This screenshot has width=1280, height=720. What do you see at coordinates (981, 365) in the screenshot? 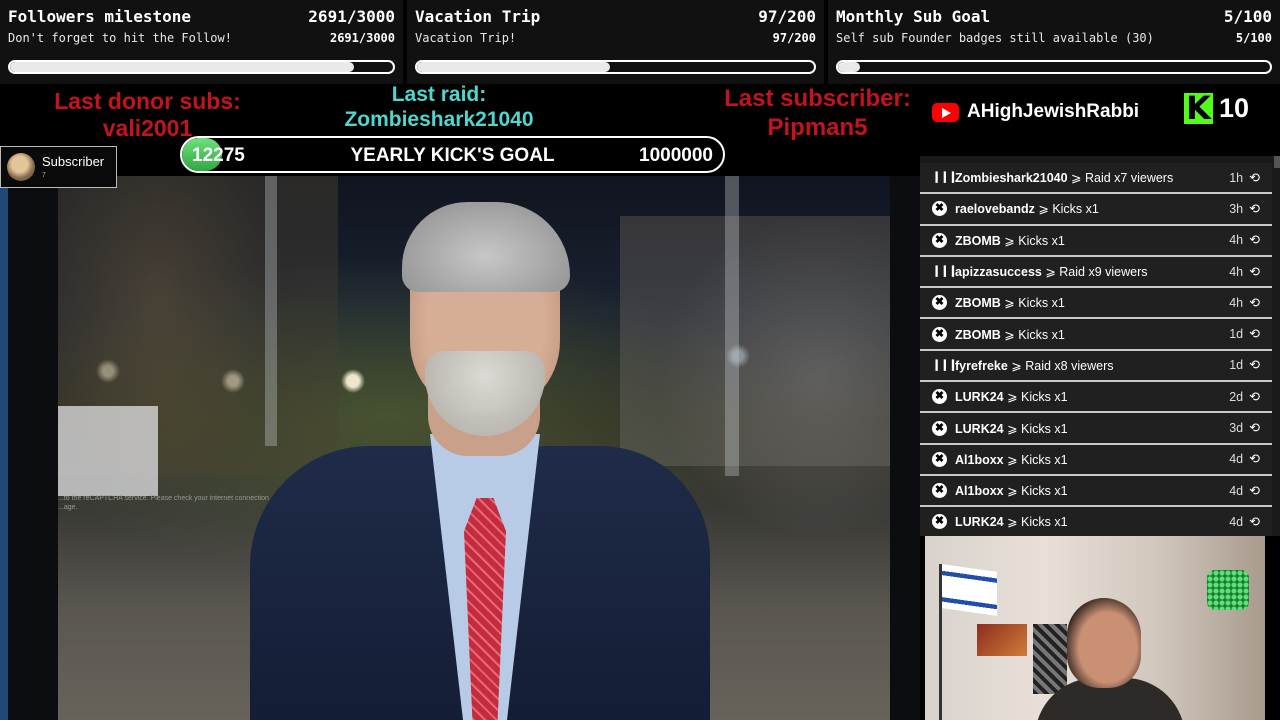
I see `event-user: fyrefreke` at bounding box center [981, 365].